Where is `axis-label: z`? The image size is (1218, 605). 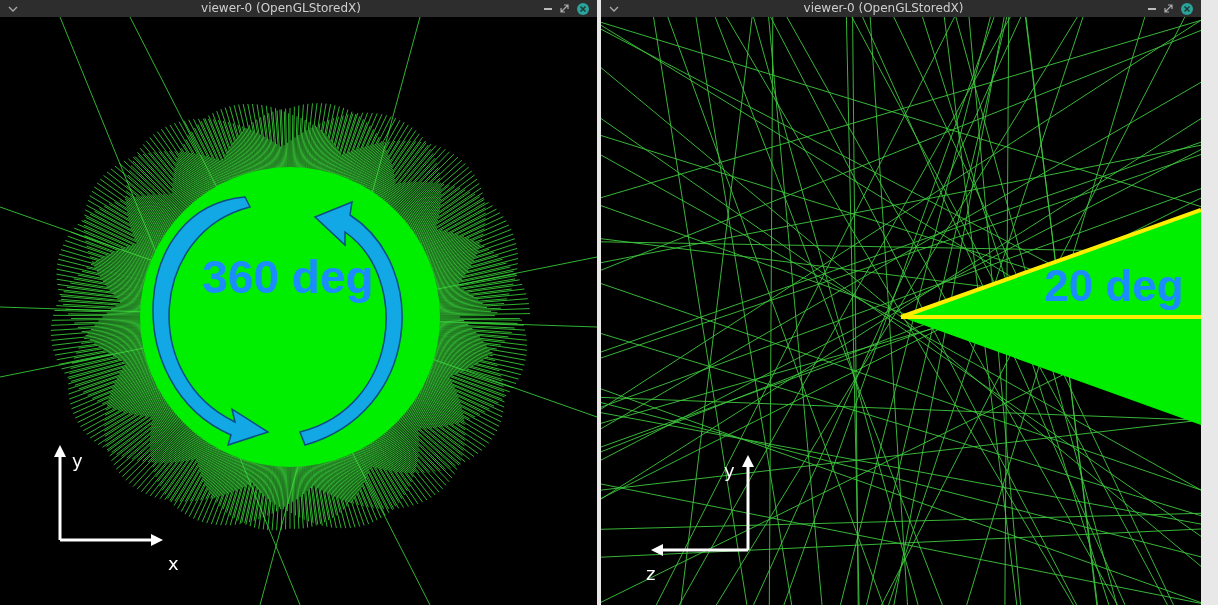
axis-label: z is located at coordinates (651, 573).